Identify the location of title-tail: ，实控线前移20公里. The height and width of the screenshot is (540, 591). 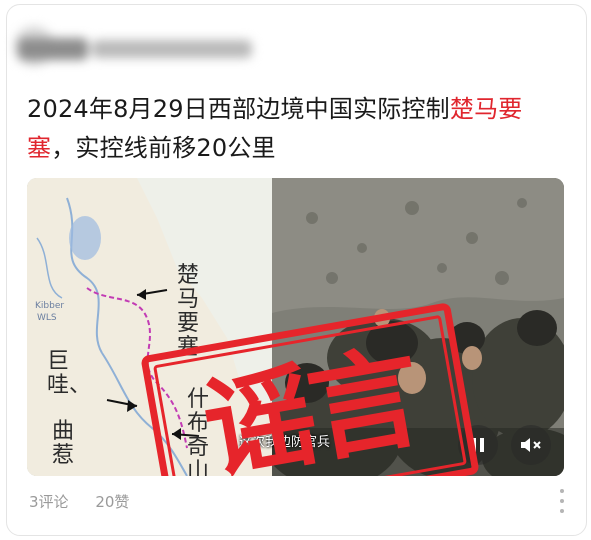
(163, 148).